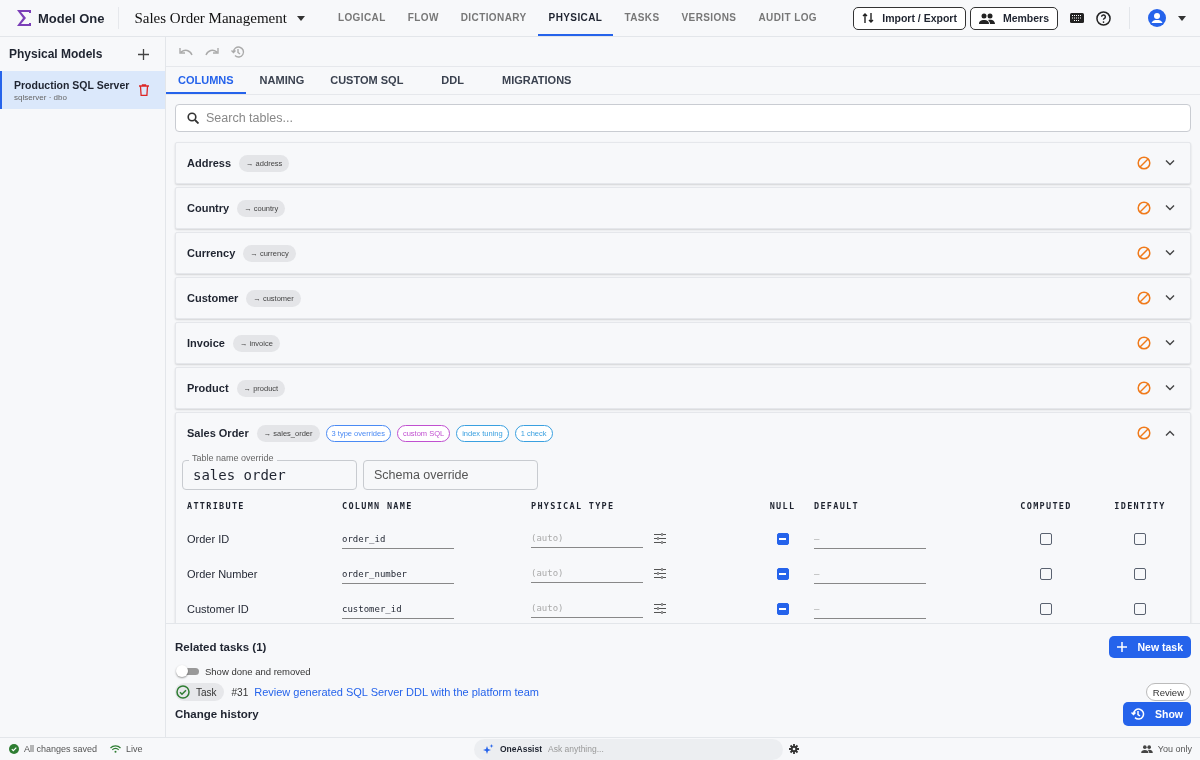 The image size is (1200, 760). What do you see at coordinates (258, 671) in the screenshot?
I see `toggle-label: Show done and removed` at bounding box center [258, 671].